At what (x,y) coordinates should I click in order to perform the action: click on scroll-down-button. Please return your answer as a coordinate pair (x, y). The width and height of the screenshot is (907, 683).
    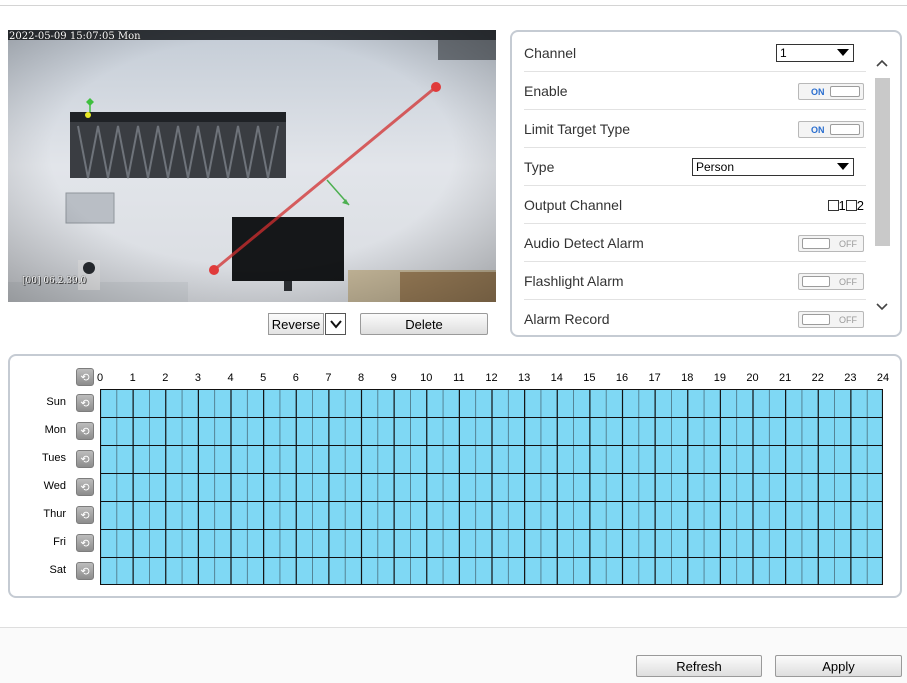
    Looking at the image, I should click on (882, 306).